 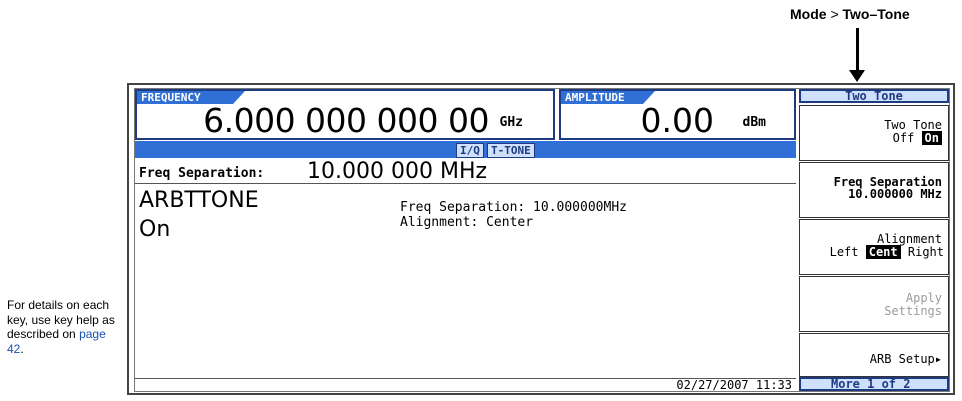 I want to click on freq-separation-key: Freq Separation 10.000000 MHz, so click(x=874, y=190).